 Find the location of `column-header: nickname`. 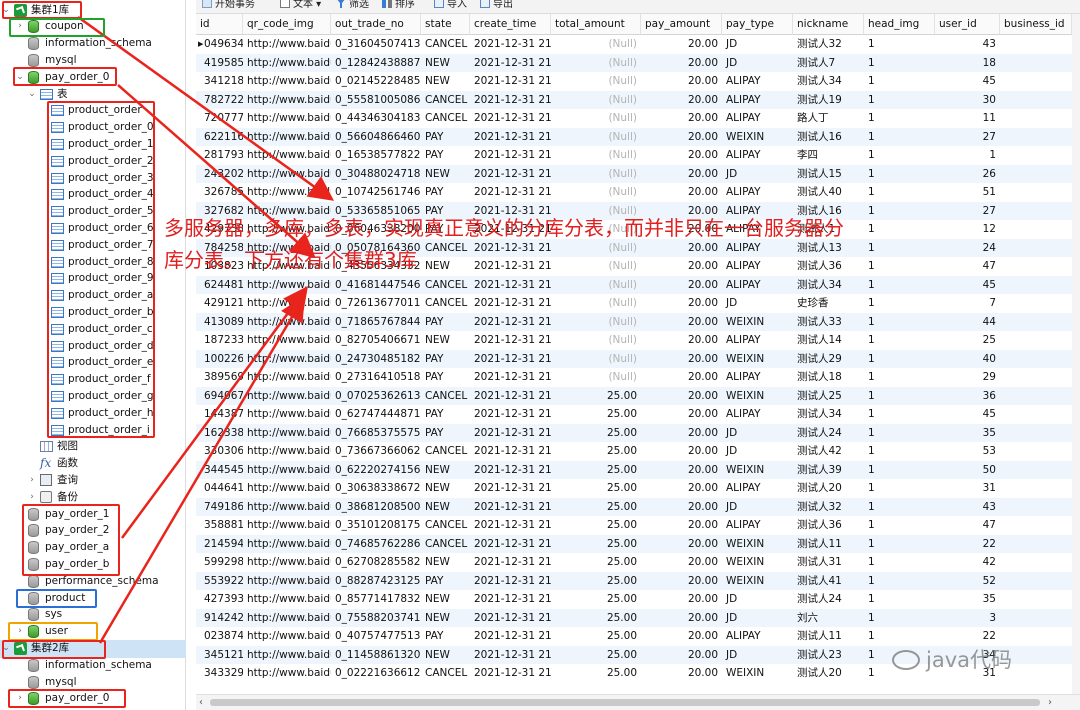

column-header: nickname is located at coordinates (828, 24).